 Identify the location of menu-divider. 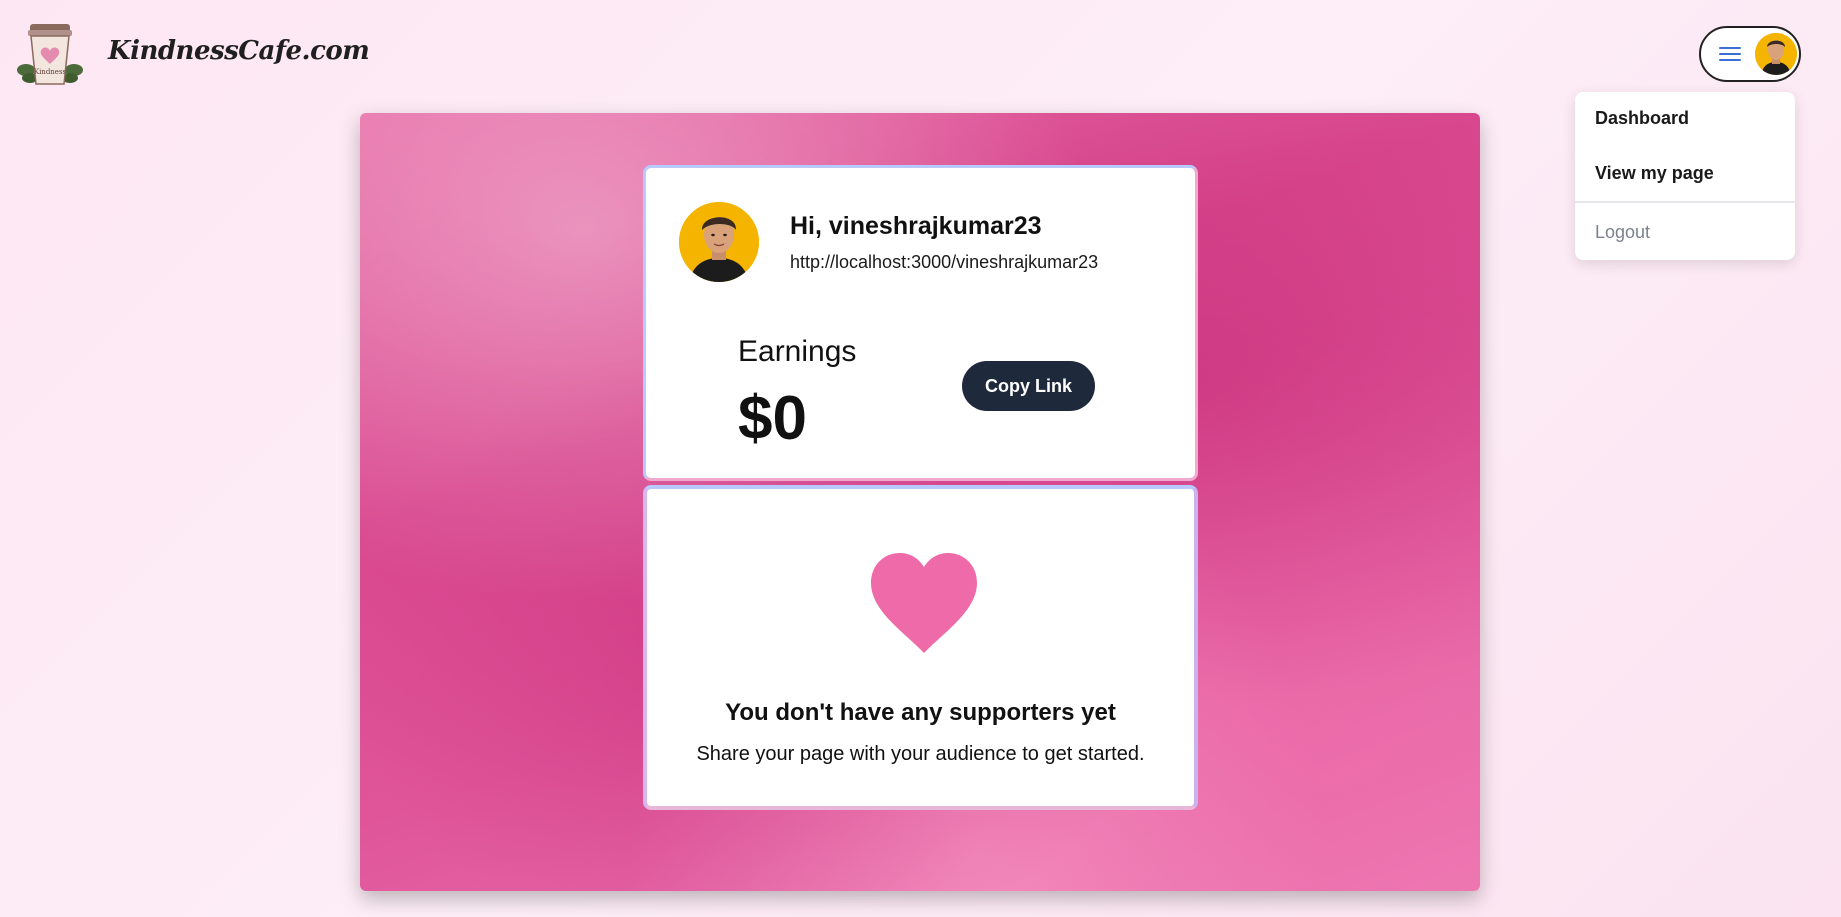
(1685, 202).